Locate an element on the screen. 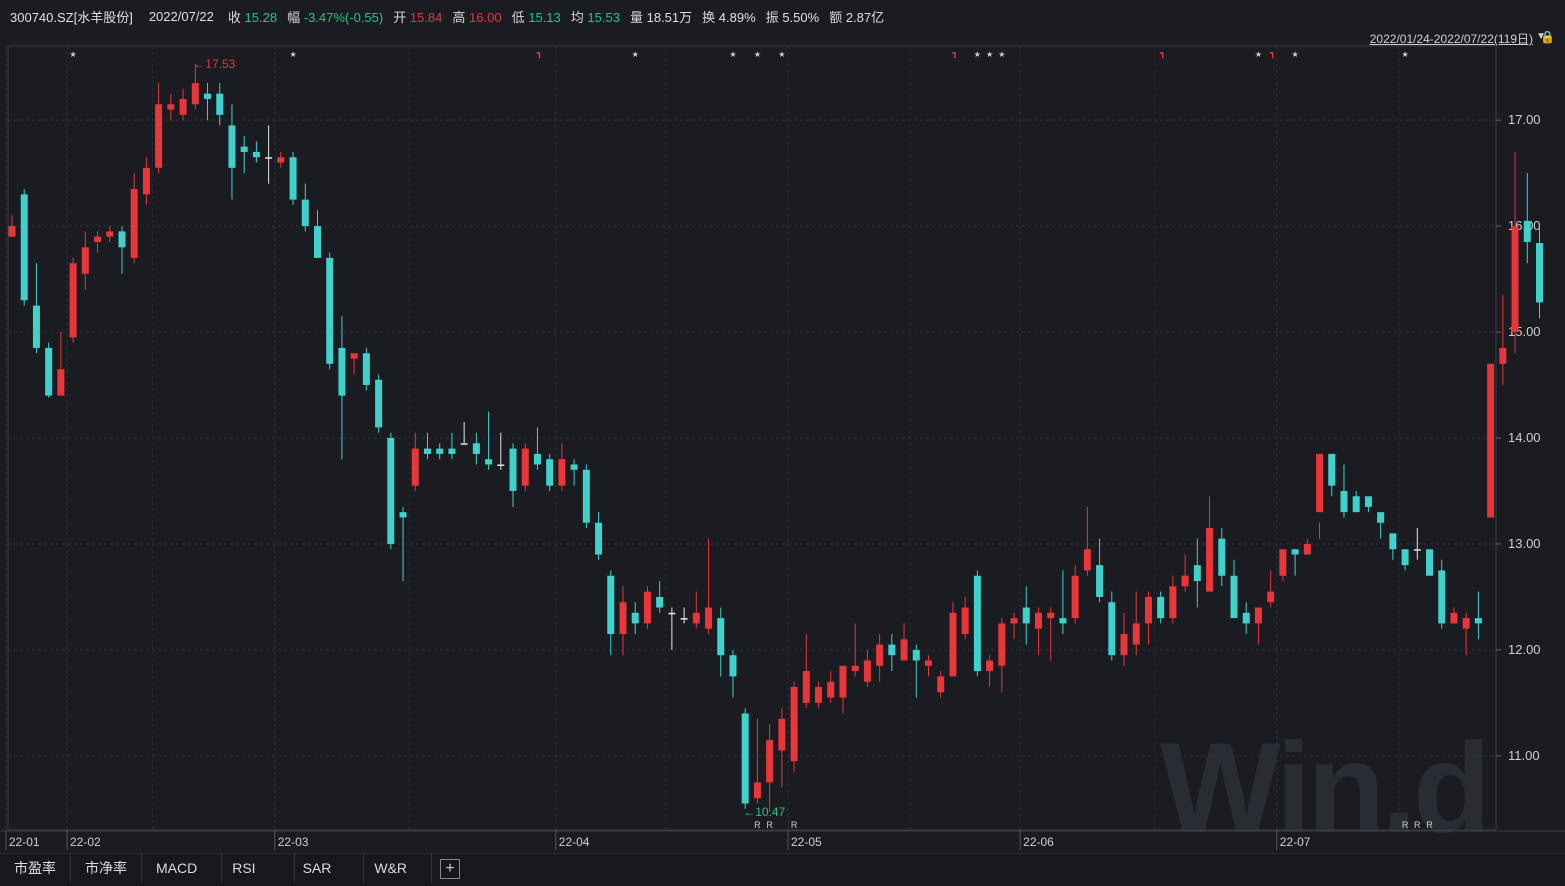  lock-icon: 🔒 is located at coordinates (1547, 37).